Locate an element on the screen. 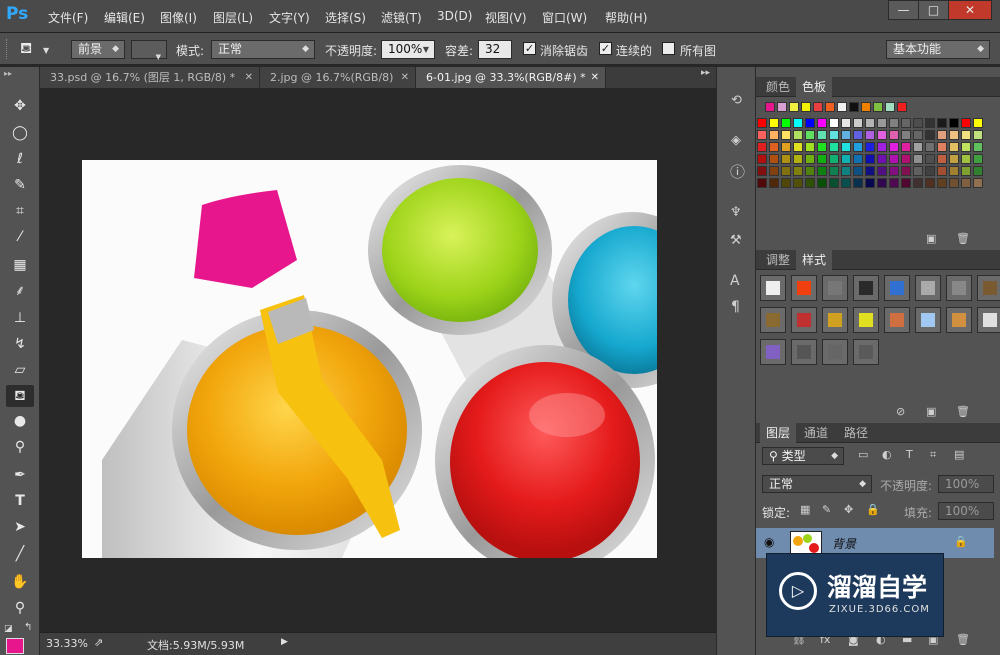 The height and width of the screenshot is (655, 1000). brush-tool-icon: ⸙ is located at coordinates (20, 291).